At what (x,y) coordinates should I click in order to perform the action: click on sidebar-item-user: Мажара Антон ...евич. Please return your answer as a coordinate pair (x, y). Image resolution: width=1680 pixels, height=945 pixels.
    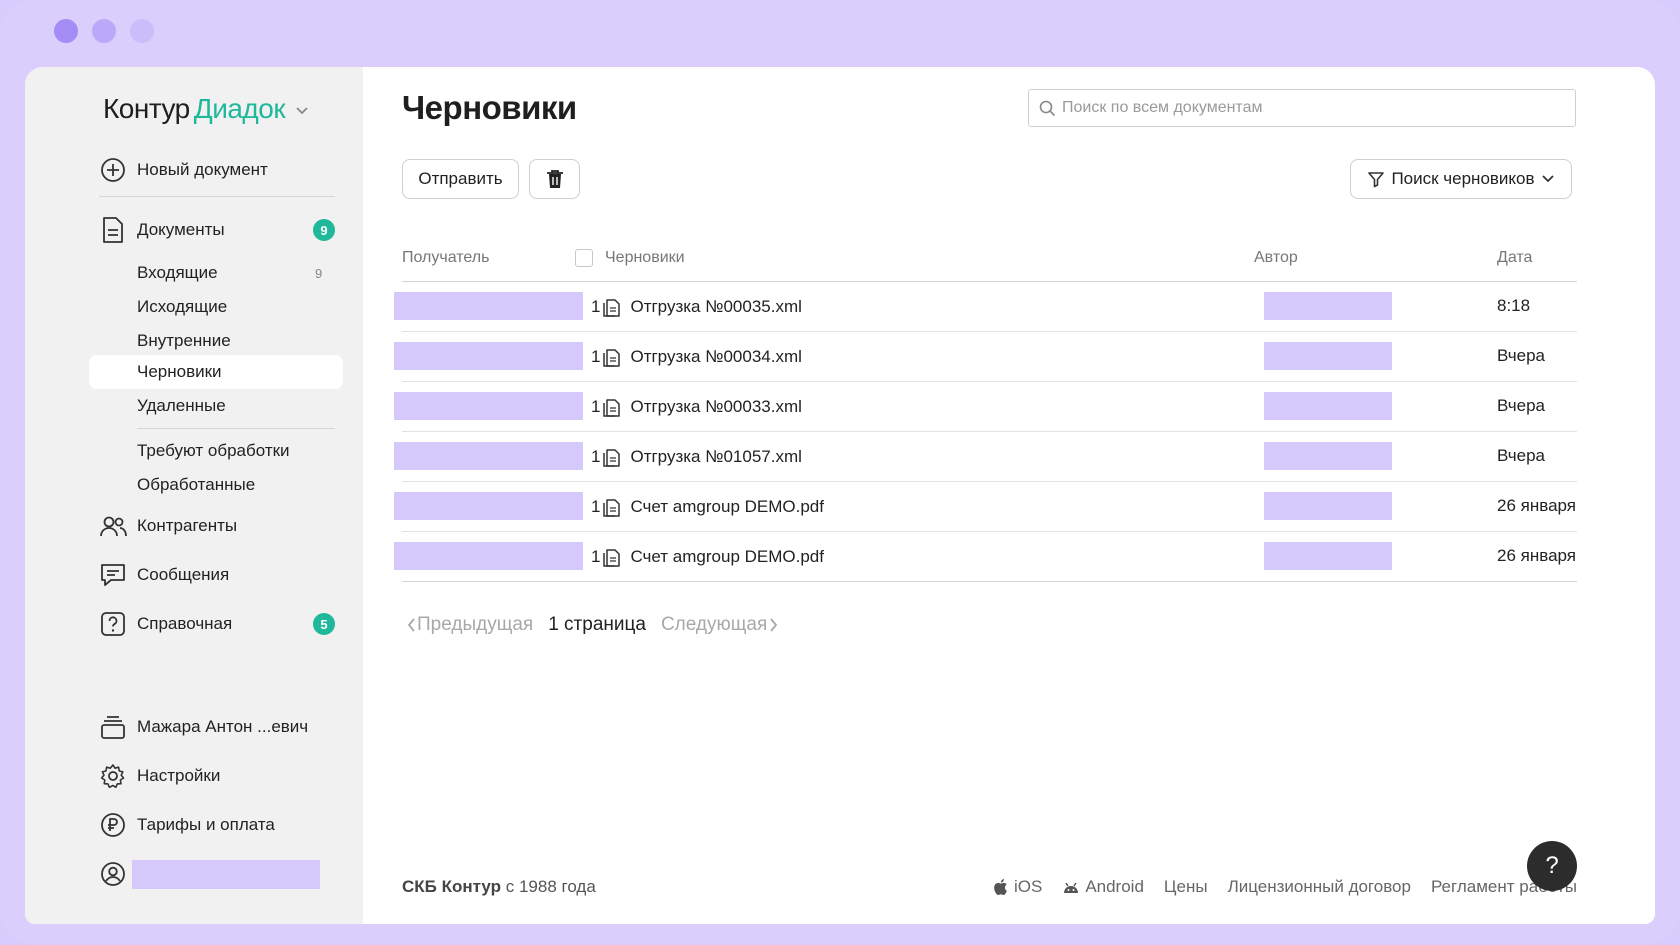
    Looking at the image, I should click on (194, 727).